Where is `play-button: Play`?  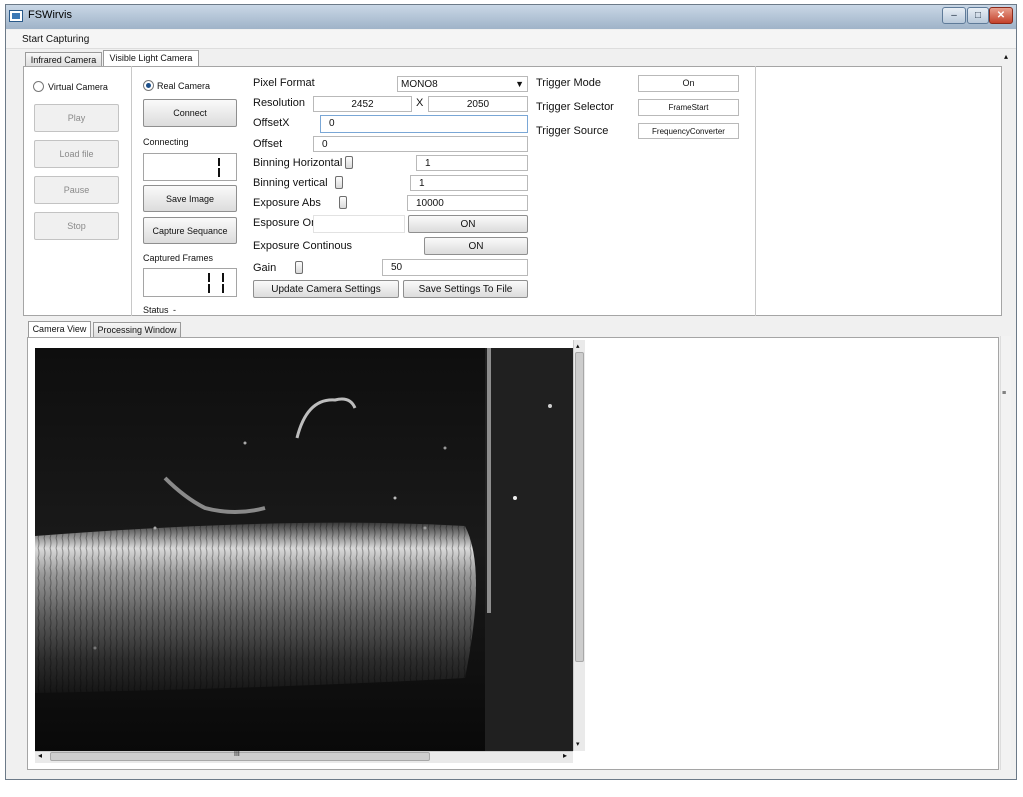
play-button: Play is located at coordinates (76, 118).